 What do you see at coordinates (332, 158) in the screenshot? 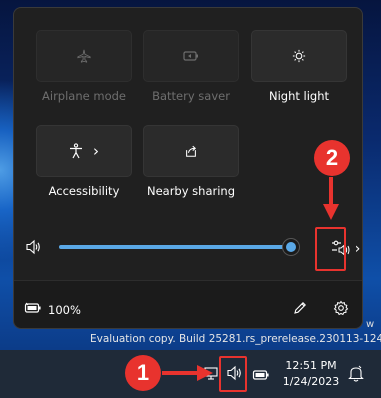
I see `step-2-callout: 2` at bounding box center [332, 158].